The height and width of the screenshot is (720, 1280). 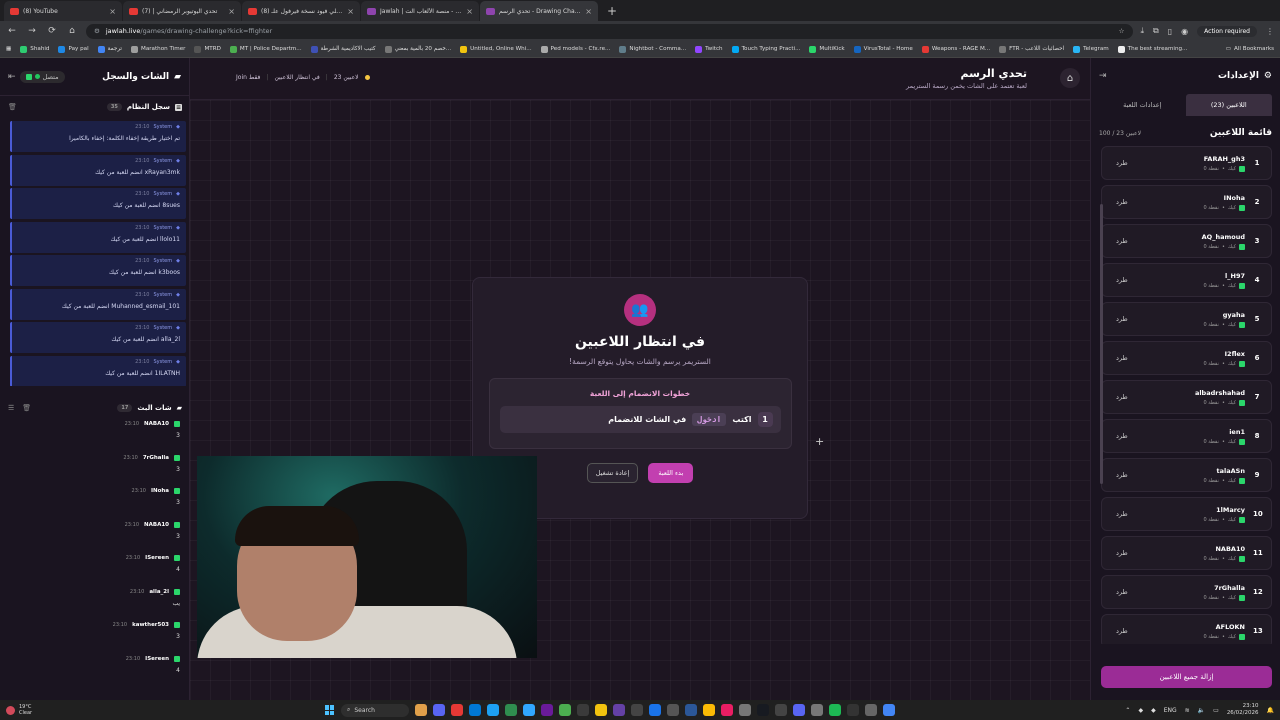 I want to click on chevron-up-icon: ⌃, so click(x=1127, y=710).